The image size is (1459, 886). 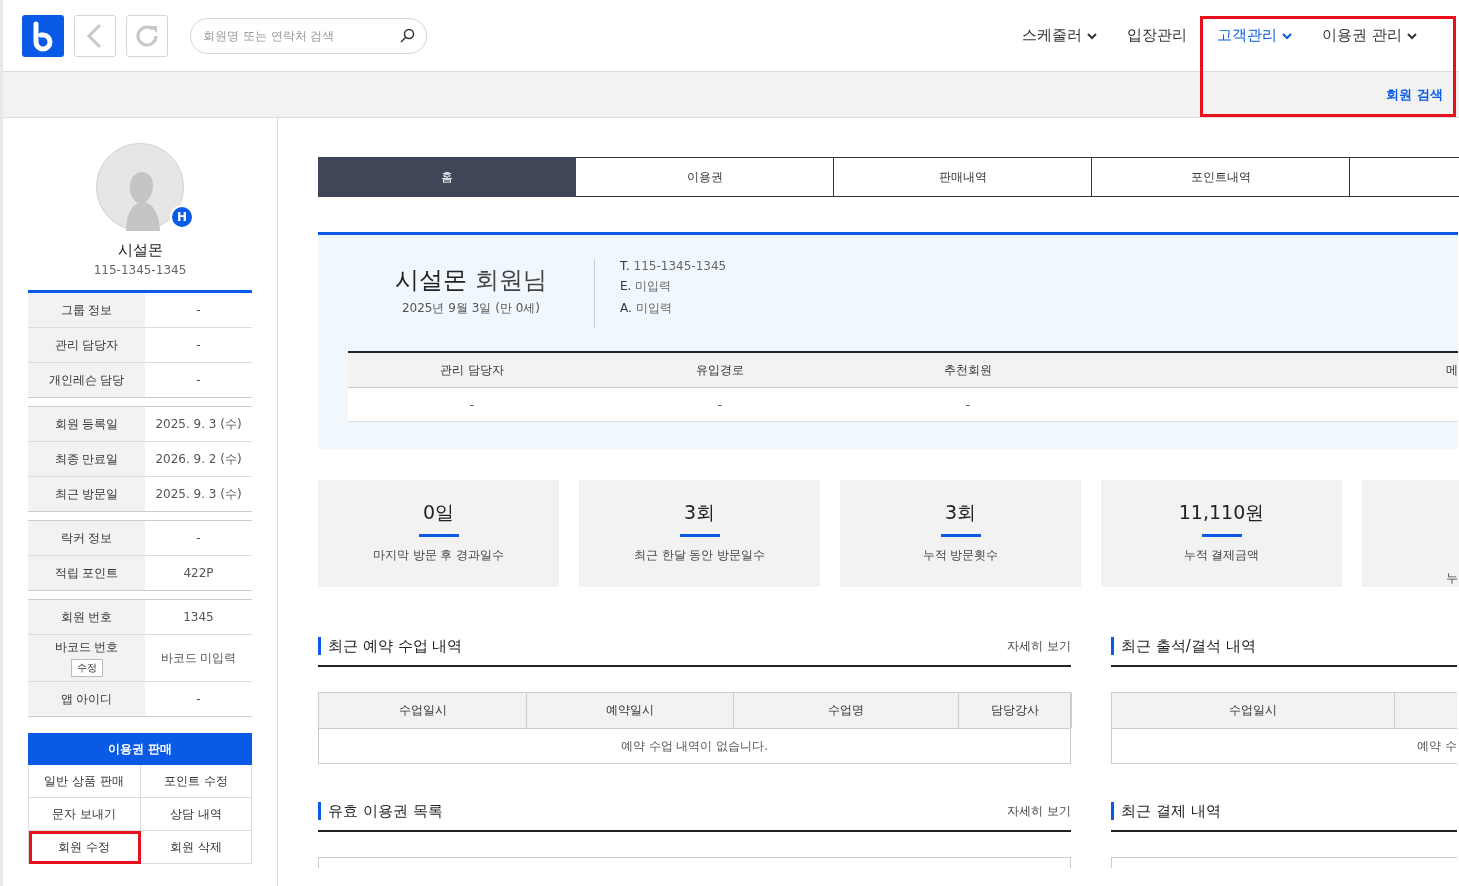 I want to click on logo-icon, so click(x=43, y=35).